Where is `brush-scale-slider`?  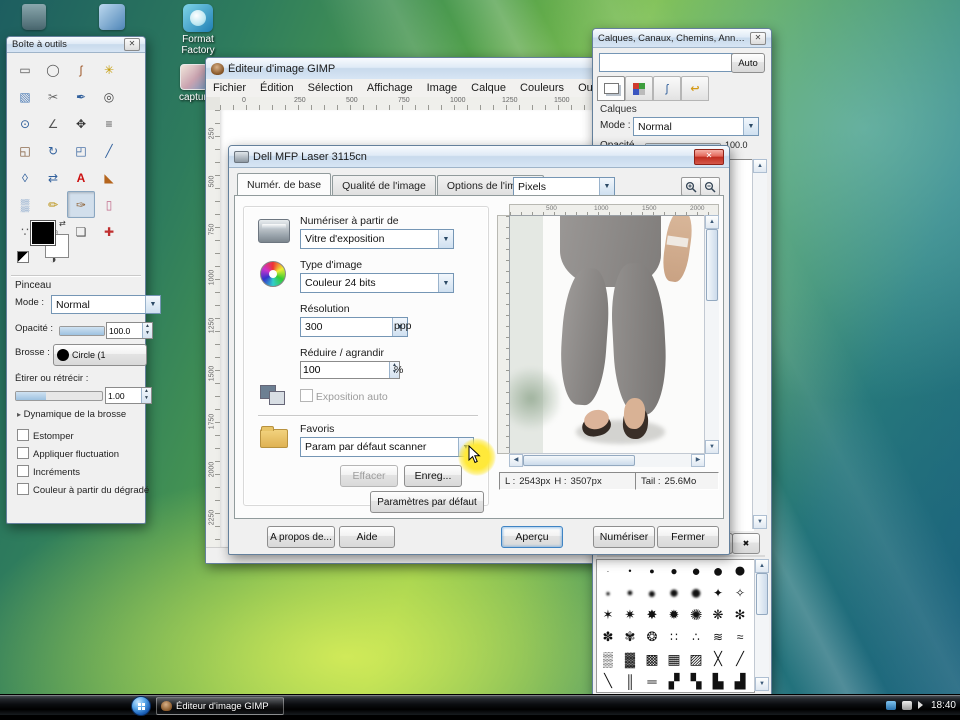
brush-scale-slider is located at coordinates (59, 396).